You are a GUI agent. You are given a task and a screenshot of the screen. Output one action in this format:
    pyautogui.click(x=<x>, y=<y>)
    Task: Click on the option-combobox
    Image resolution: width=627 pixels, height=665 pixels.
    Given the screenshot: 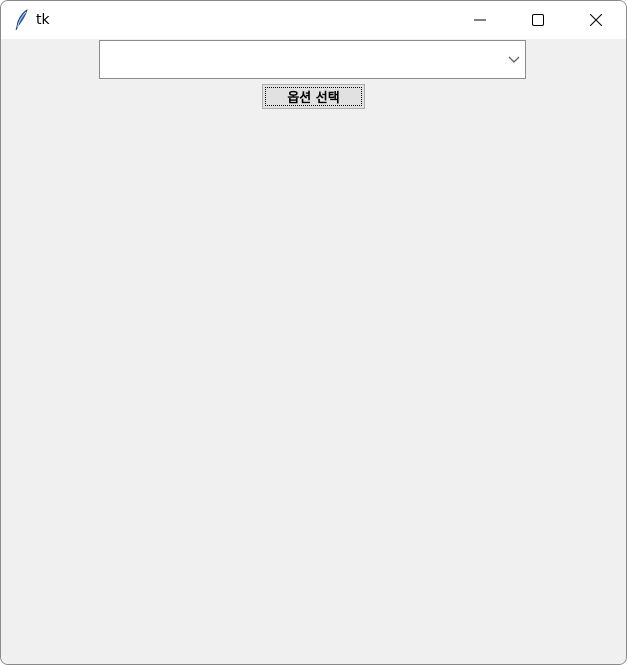 What is the action you would take?
    pyautogui.click(x=312, y=59)
    